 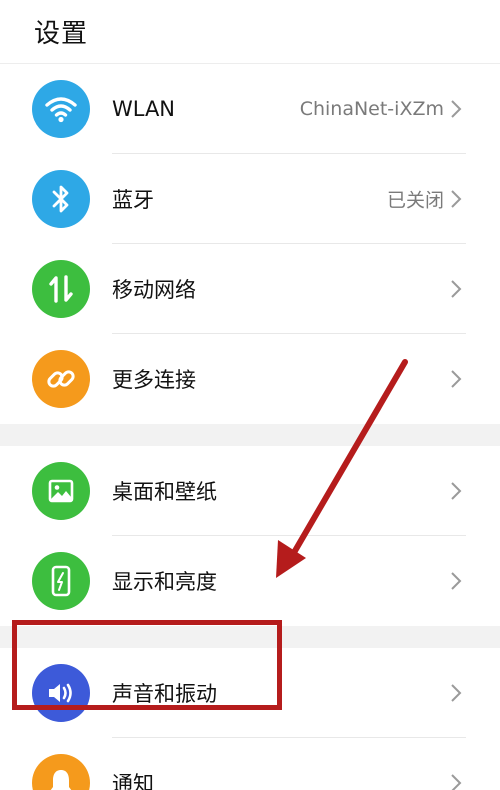 I want to click on bluetooth-icon, so click(x=61, y=199).